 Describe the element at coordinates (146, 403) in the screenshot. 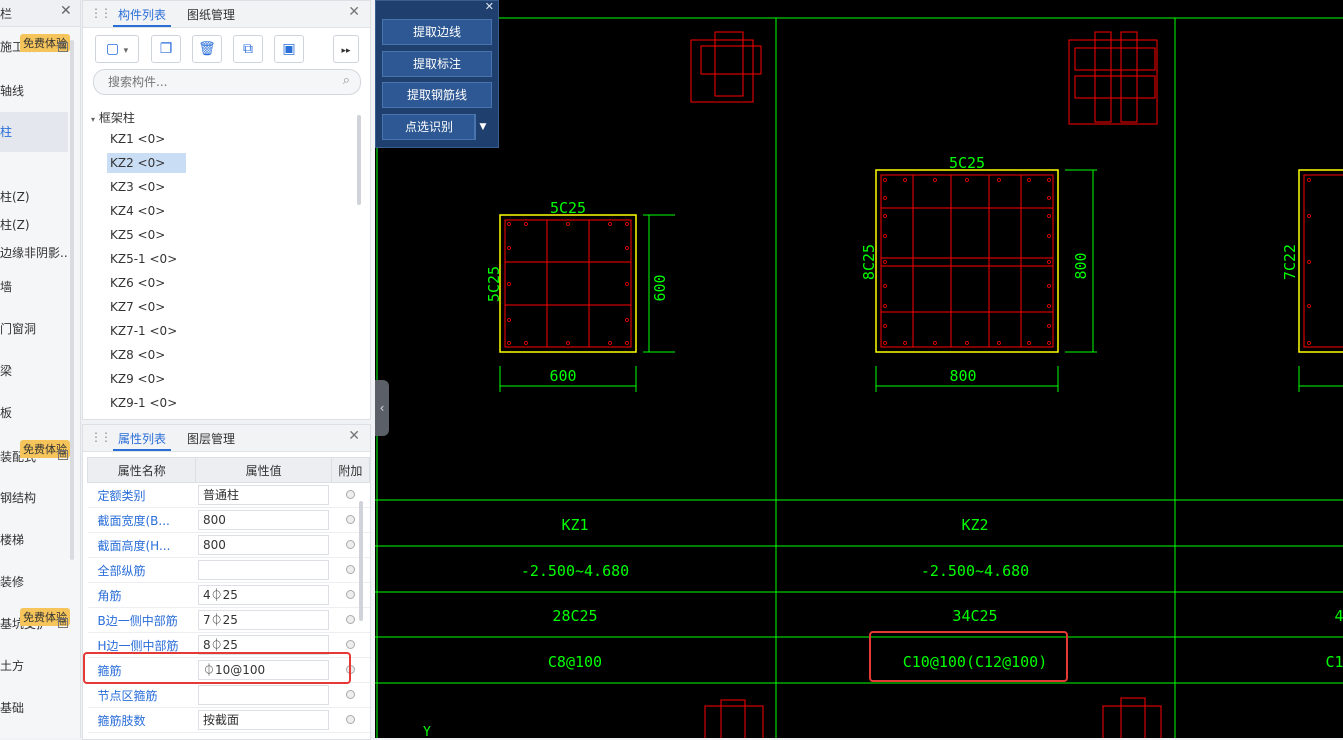

I see `tree-item: KZ9-1 <0>` at that location.